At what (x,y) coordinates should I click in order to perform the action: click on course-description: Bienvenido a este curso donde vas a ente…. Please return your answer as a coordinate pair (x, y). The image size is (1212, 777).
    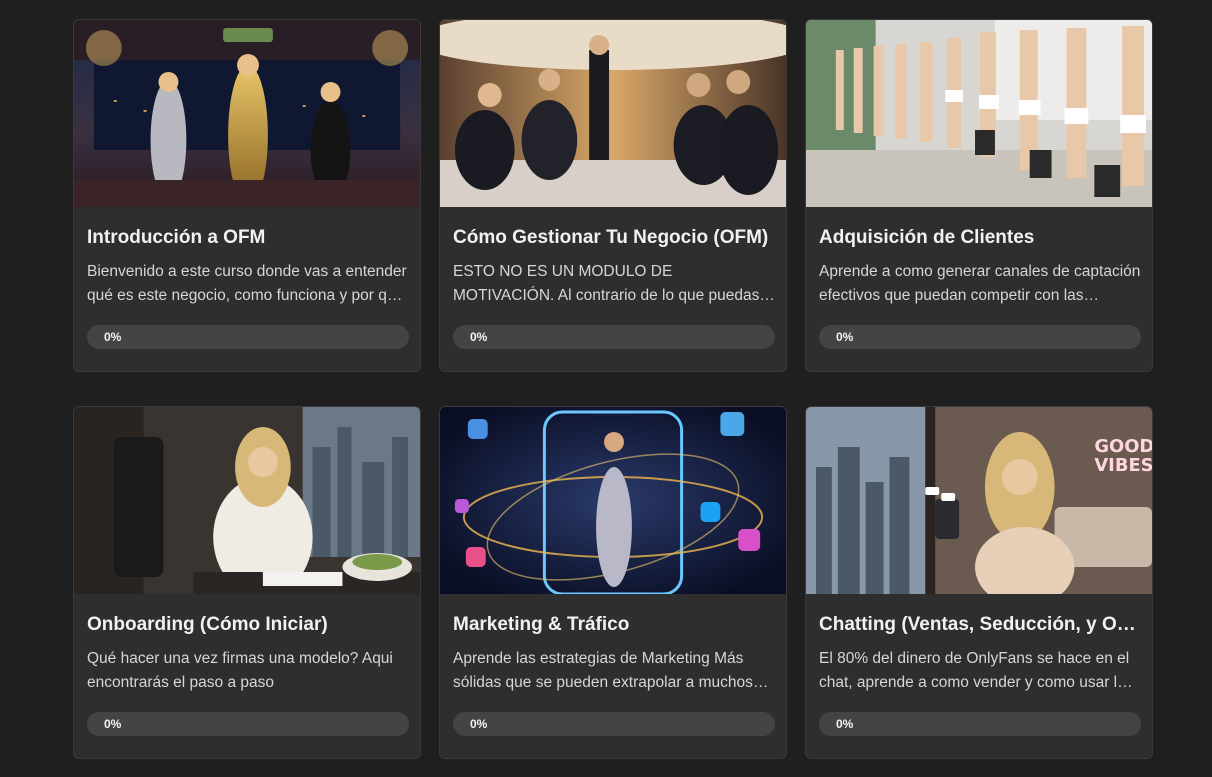
    Looking at the image, I should click on (247, 283).